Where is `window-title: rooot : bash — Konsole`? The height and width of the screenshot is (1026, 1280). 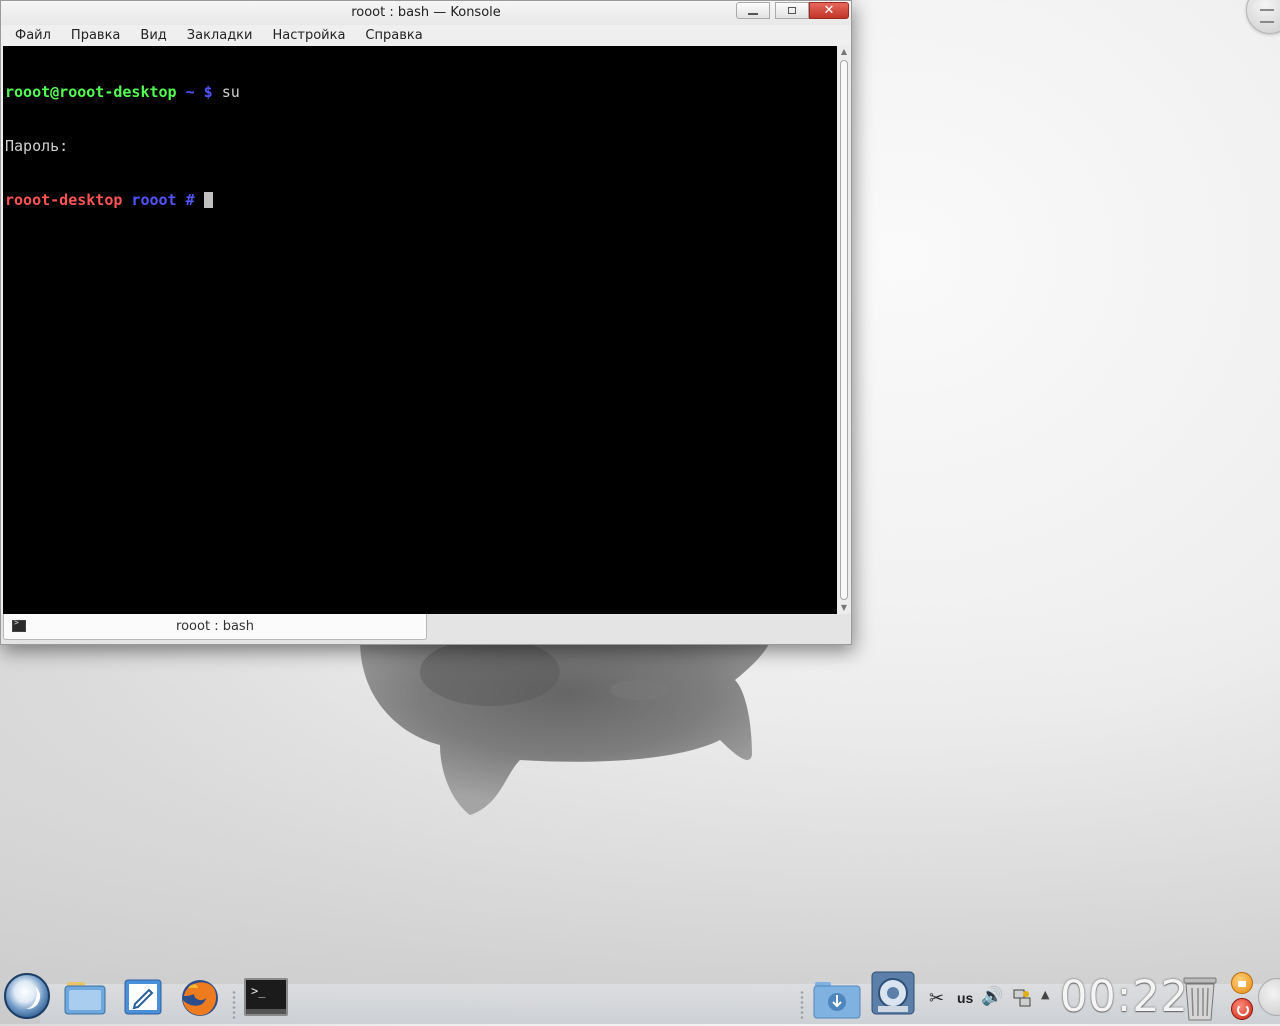
window-title: rooot : bash — Konsole is located at coordinates (426, 12).